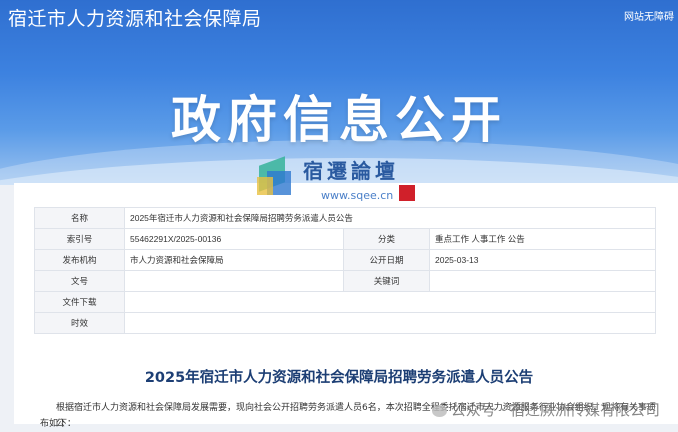 The width and height of the screenshot is (678, 432). I want to click on cube-logo-icon, so click(274, 178).